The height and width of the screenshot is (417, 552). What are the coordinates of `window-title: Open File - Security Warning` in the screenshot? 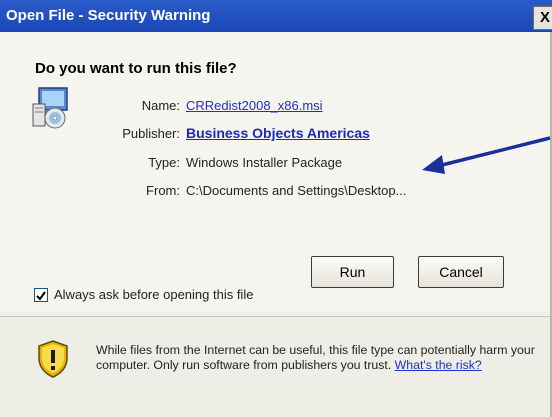 It's located at (108, 15).